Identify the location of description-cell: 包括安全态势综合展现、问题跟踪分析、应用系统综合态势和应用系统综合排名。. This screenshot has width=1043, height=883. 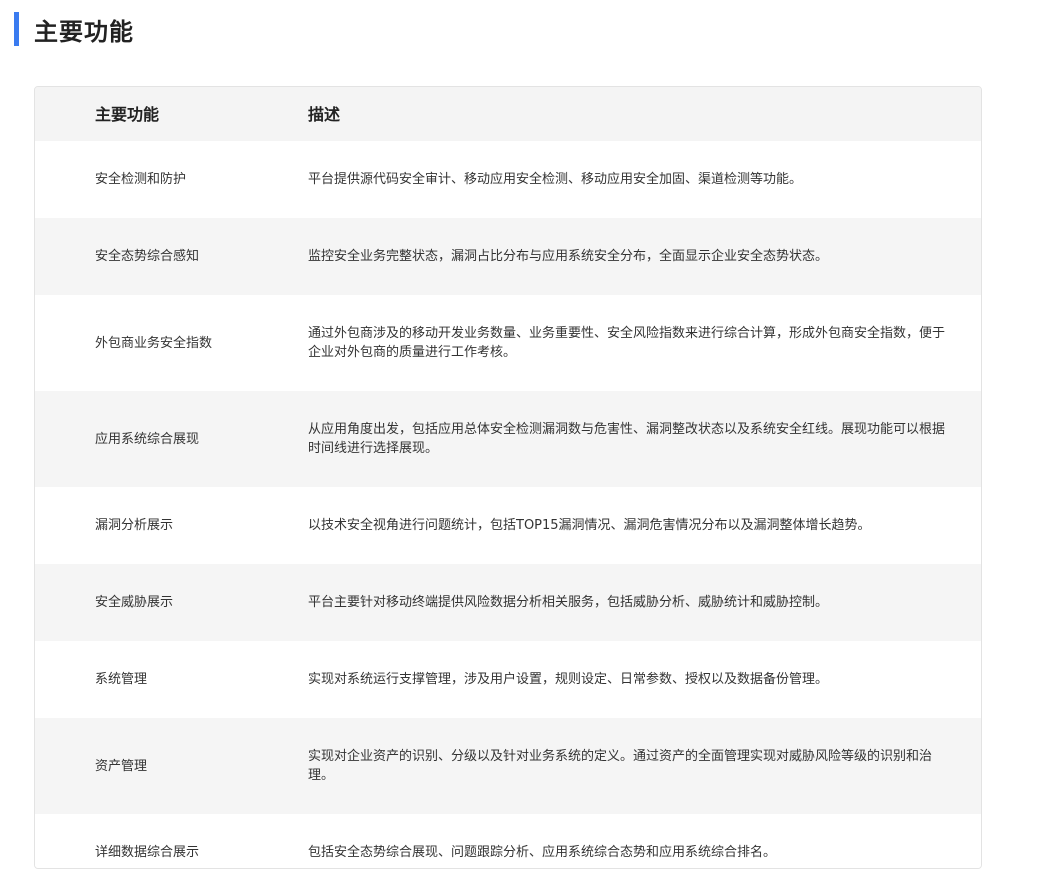
(644, 841).